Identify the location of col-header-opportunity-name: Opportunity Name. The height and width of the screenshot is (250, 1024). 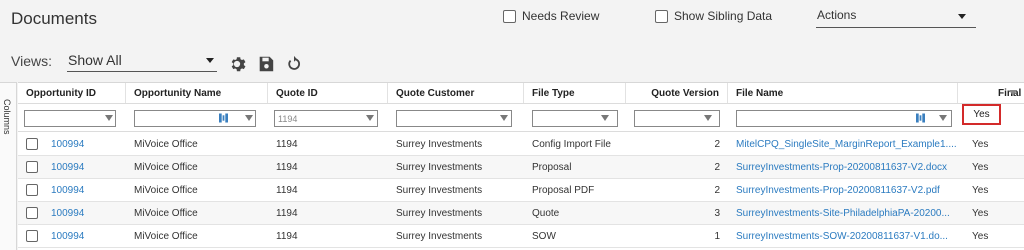
(197, 93).